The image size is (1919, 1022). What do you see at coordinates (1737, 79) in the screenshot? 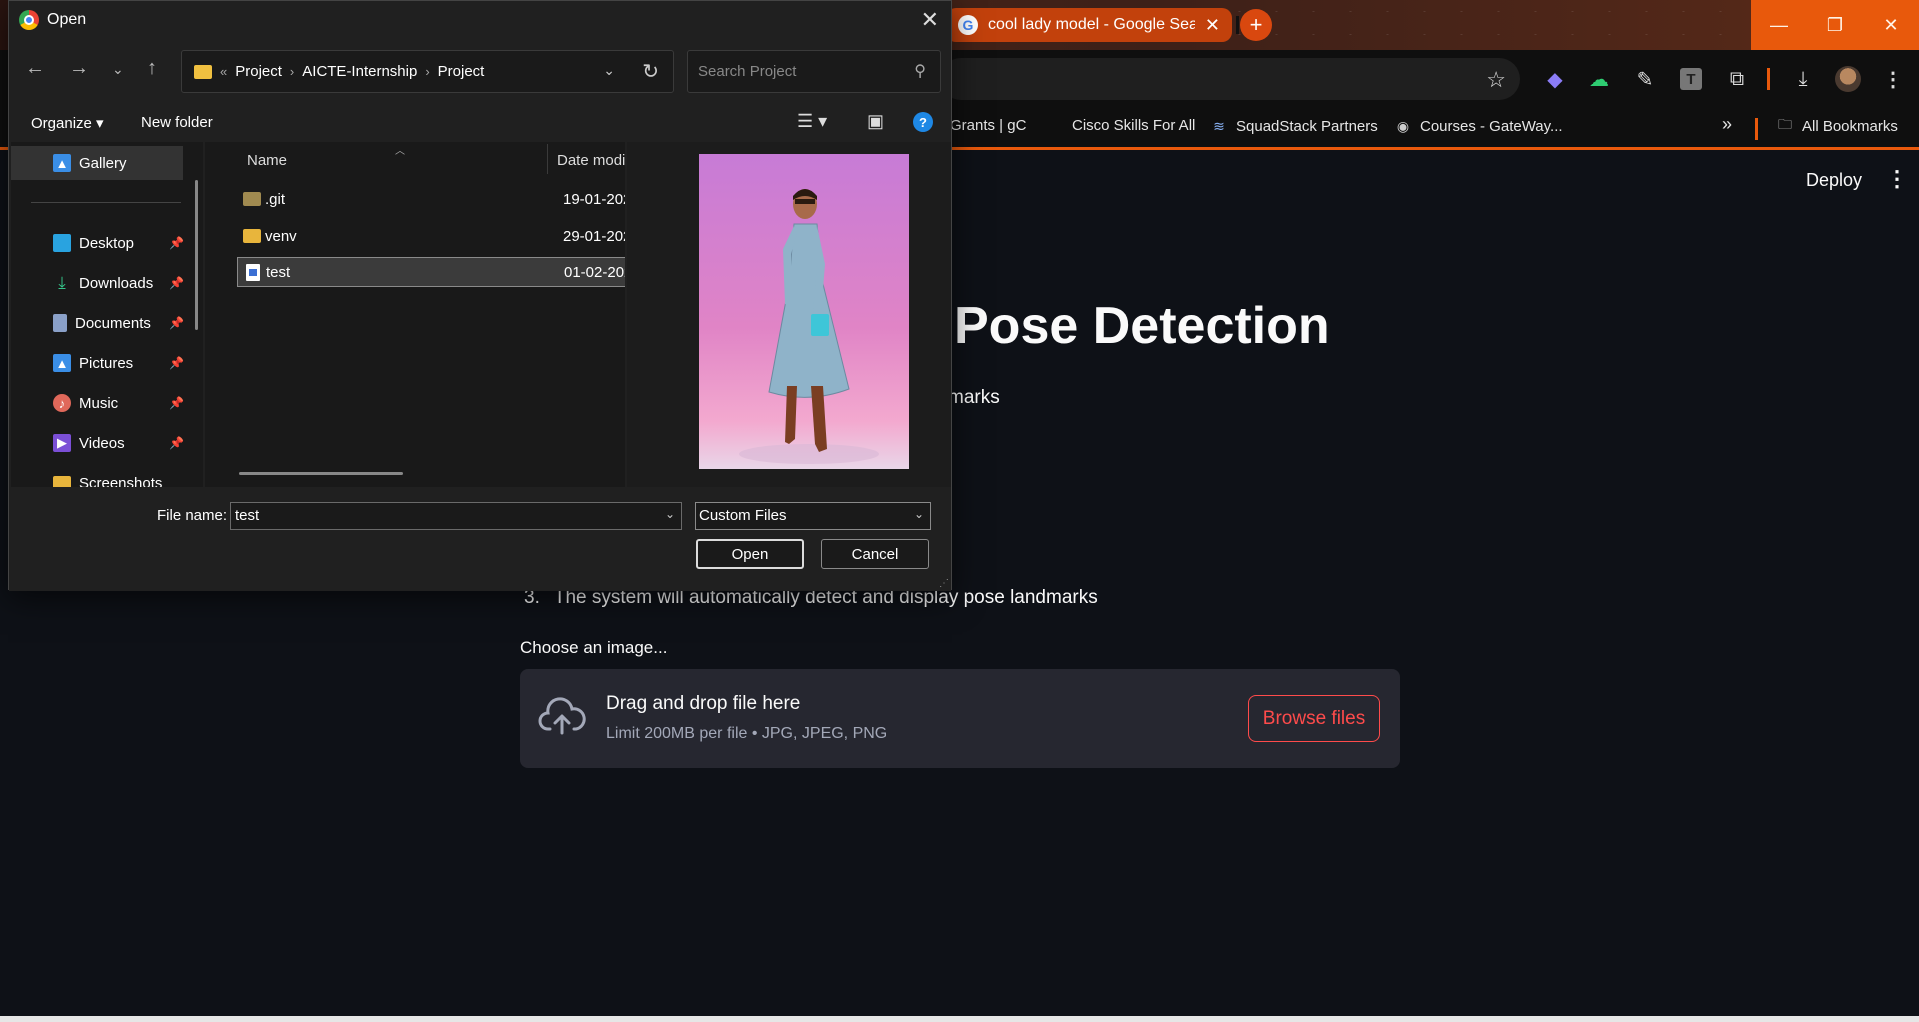
I see `extensions-puzzle-icon: ⧉` at bounding box center [1737, 79].